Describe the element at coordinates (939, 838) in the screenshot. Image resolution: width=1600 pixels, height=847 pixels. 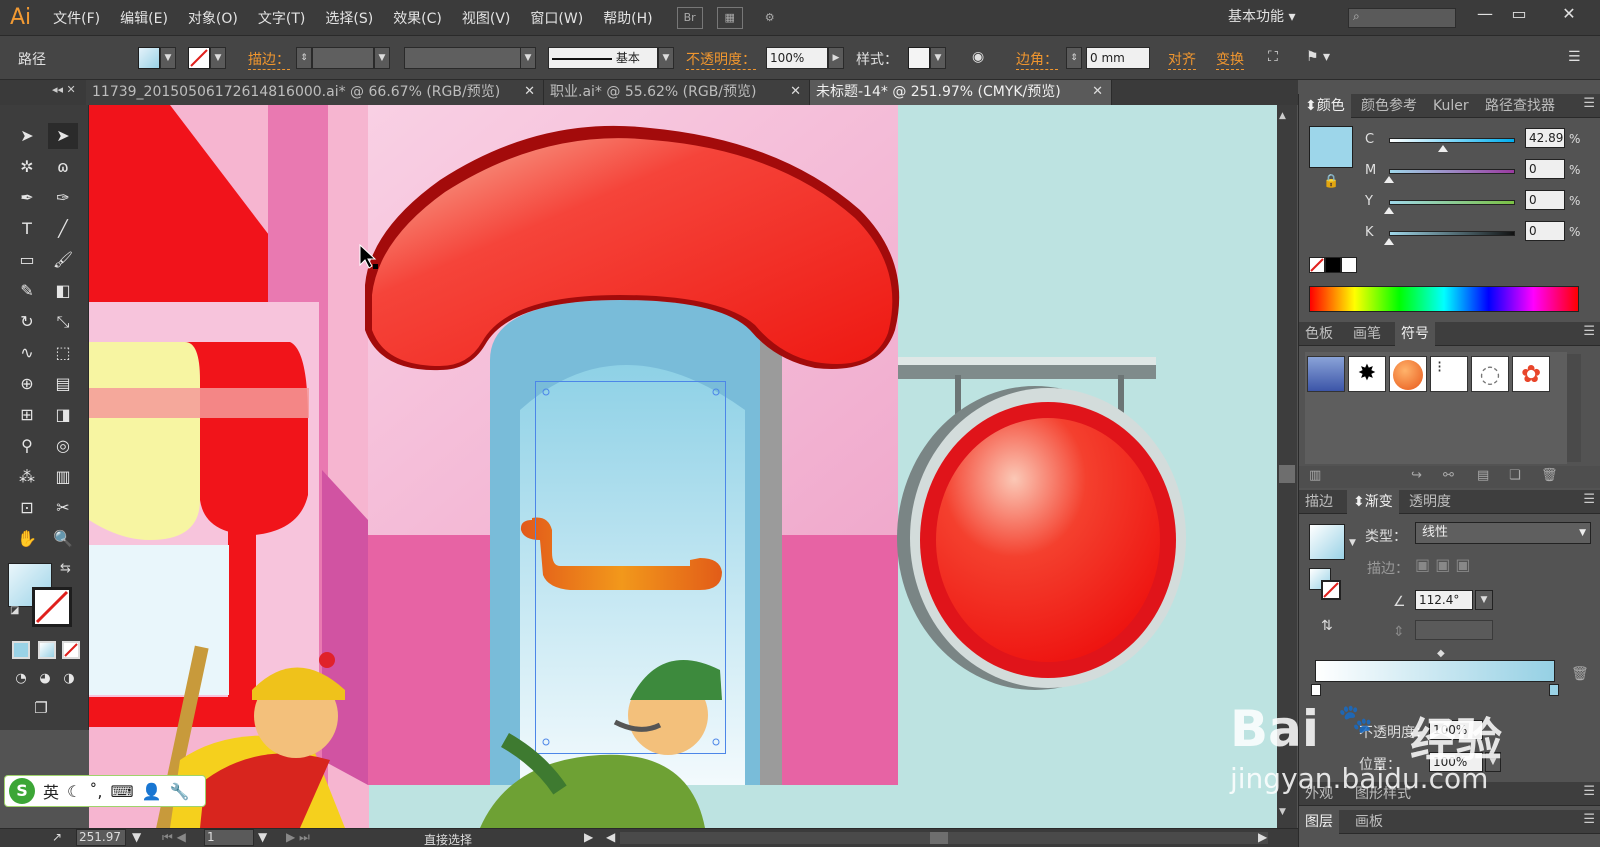
I see `hscroll-thumb` at that location.